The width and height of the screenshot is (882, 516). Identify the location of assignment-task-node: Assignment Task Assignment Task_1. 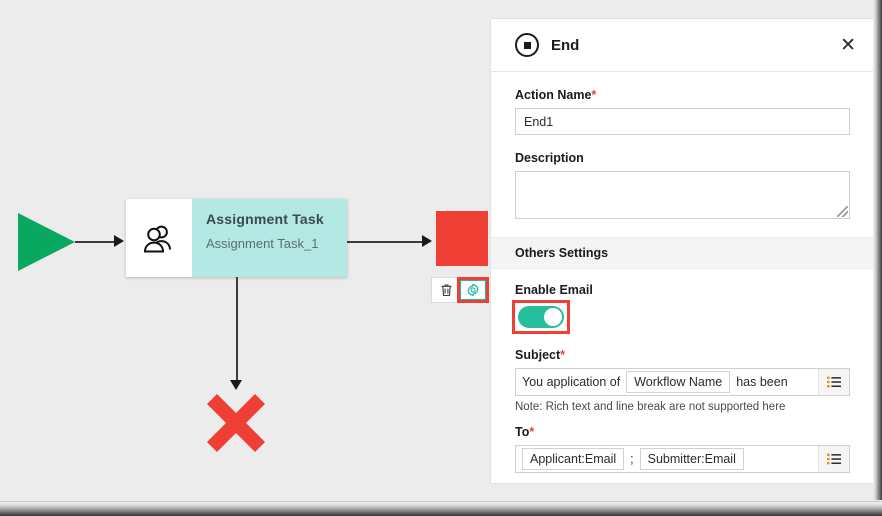
(236, 238).